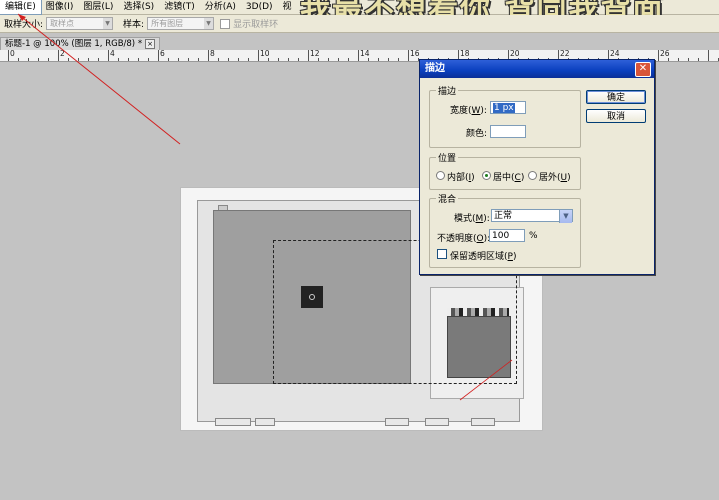 This screenshot has width=719, height=500. Describe the element at coordinates (60, 7) in the screenshot. I see `menu-image: 图像(I)` at that location.